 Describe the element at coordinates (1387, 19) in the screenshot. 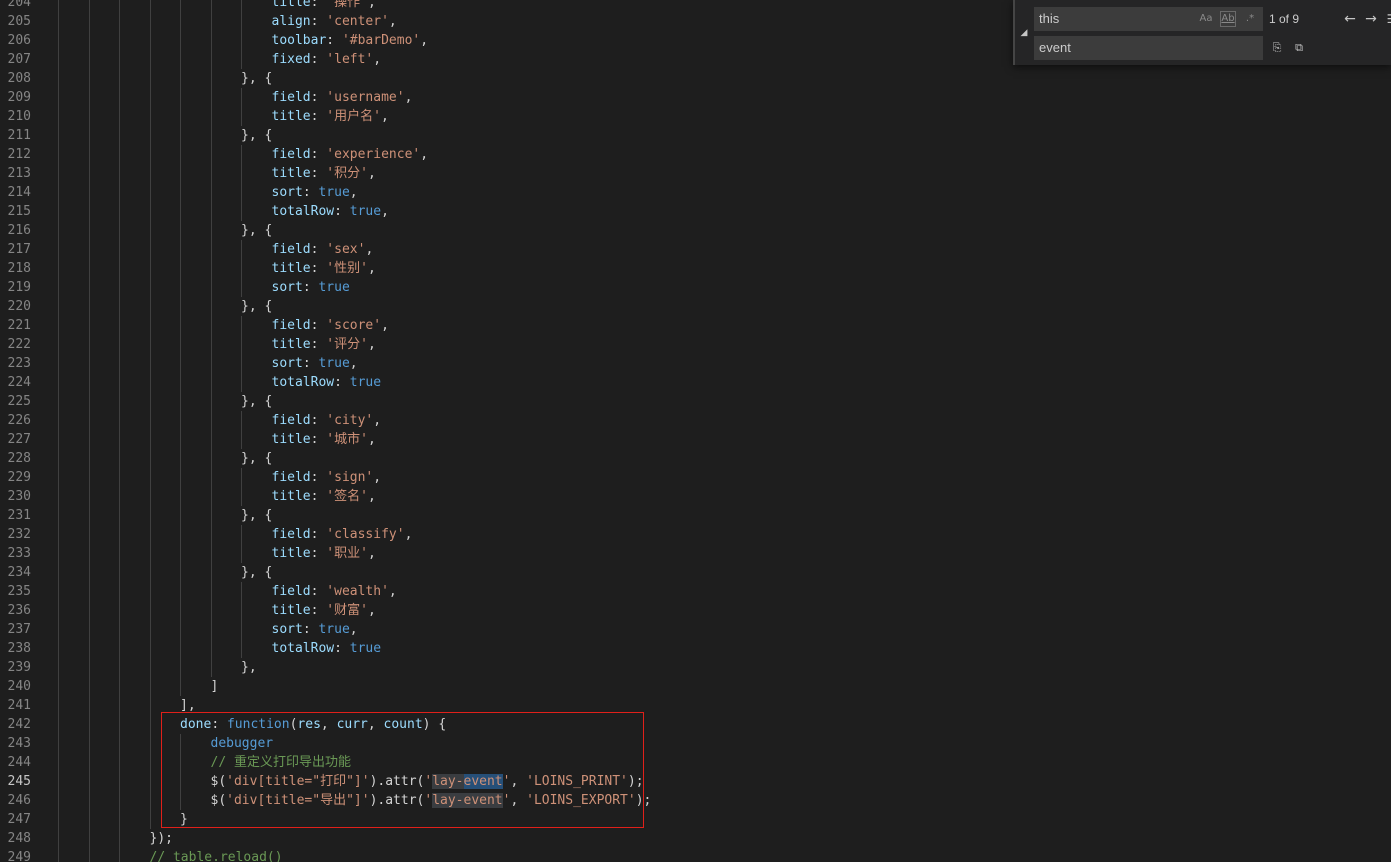

I see `selection-icon: ☰` at that location.